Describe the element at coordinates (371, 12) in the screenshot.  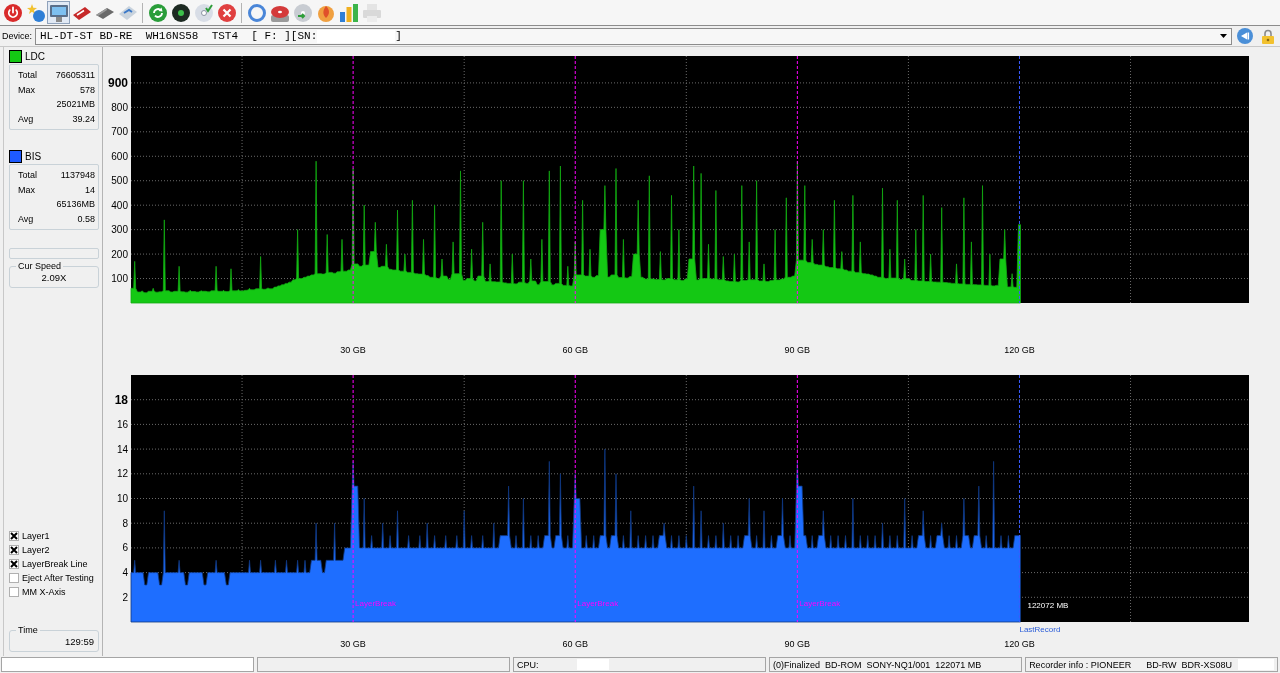
I see `printer-icon` at that location.